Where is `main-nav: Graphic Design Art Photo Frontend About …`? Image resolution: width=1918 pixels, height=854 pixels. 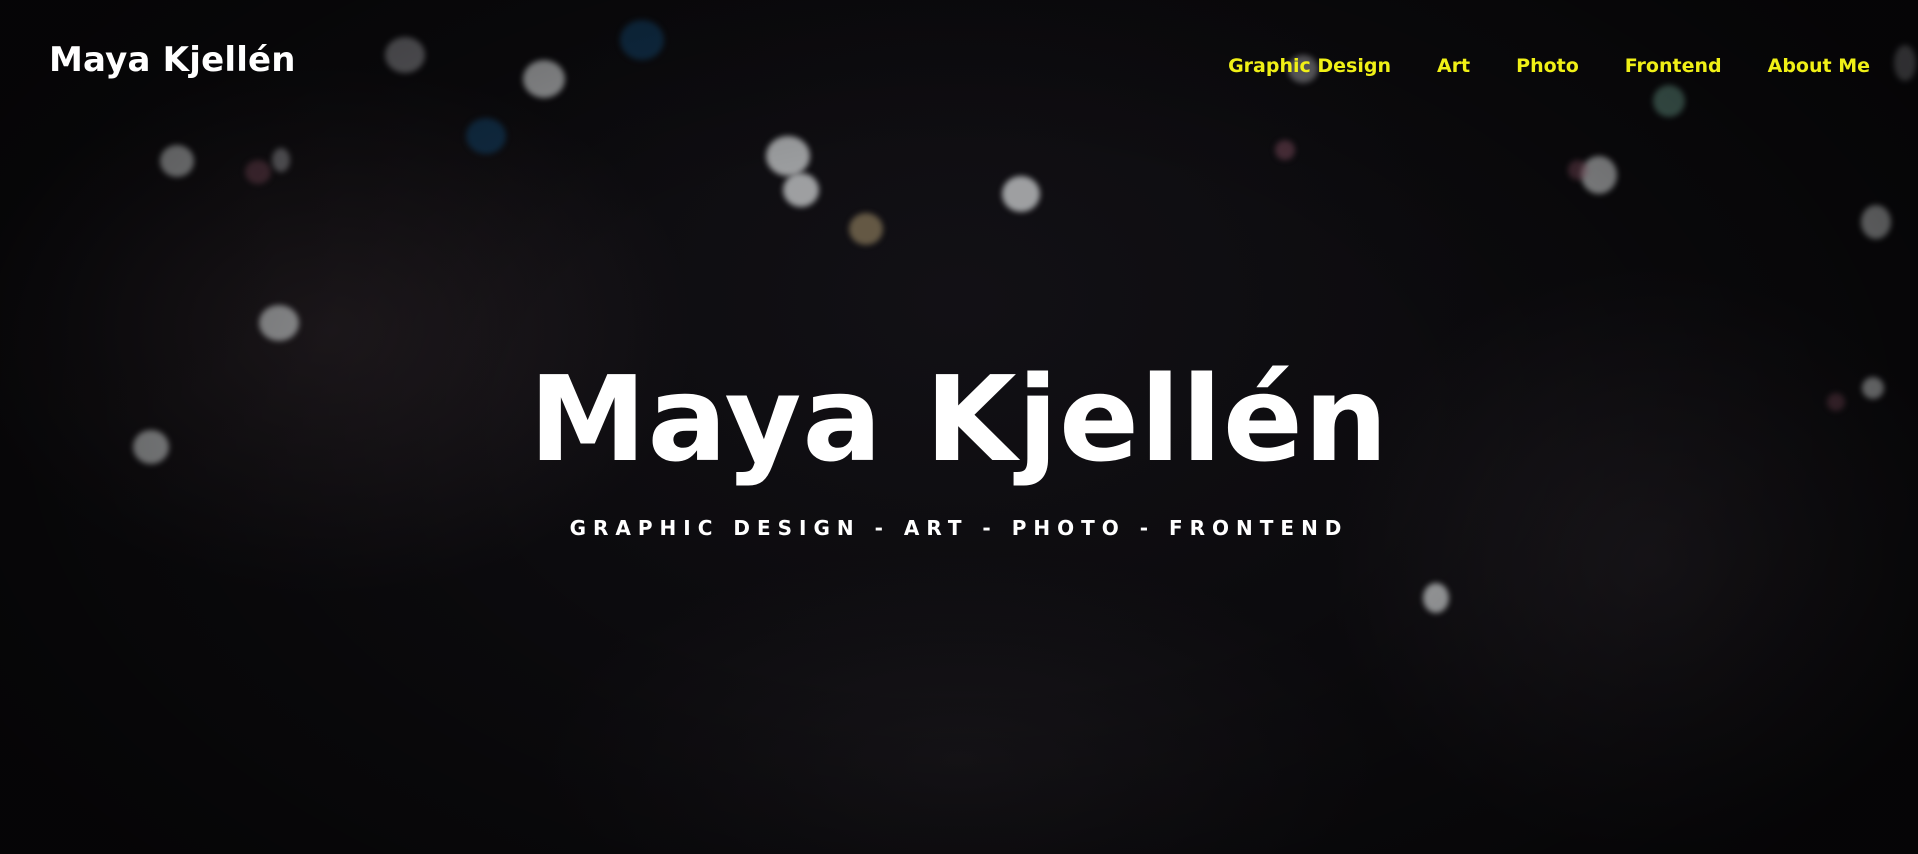 main-nav: Graphic Design Art Photo Frontend About … is located at coordinates (1526, 66).